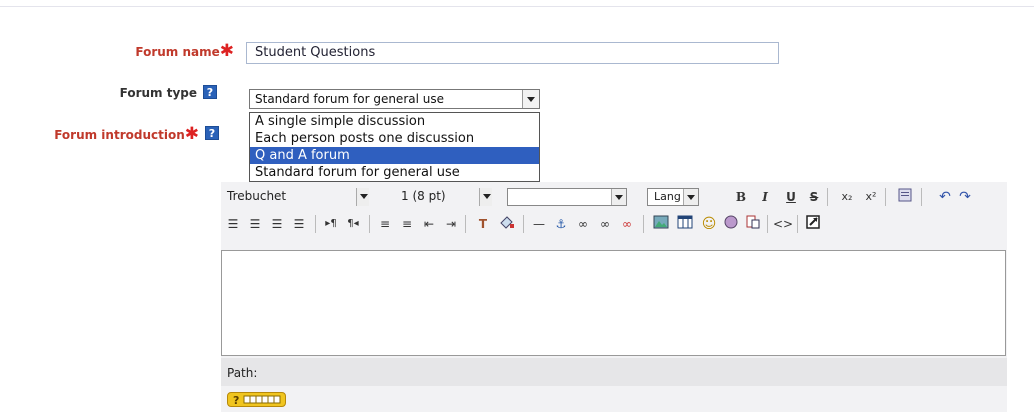  What do you see at coordinates (905, 197) in the screenshot?
I see `clean-word-icon` at bounding box center [905, 197].